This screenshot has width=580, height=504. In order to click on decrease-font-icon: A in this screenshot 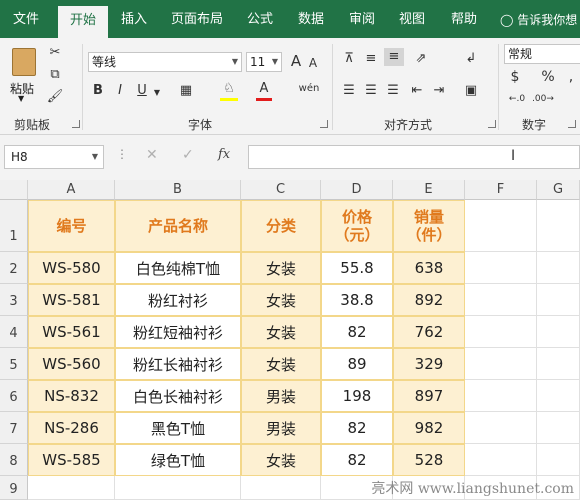, I will do `click(313, 63)`.